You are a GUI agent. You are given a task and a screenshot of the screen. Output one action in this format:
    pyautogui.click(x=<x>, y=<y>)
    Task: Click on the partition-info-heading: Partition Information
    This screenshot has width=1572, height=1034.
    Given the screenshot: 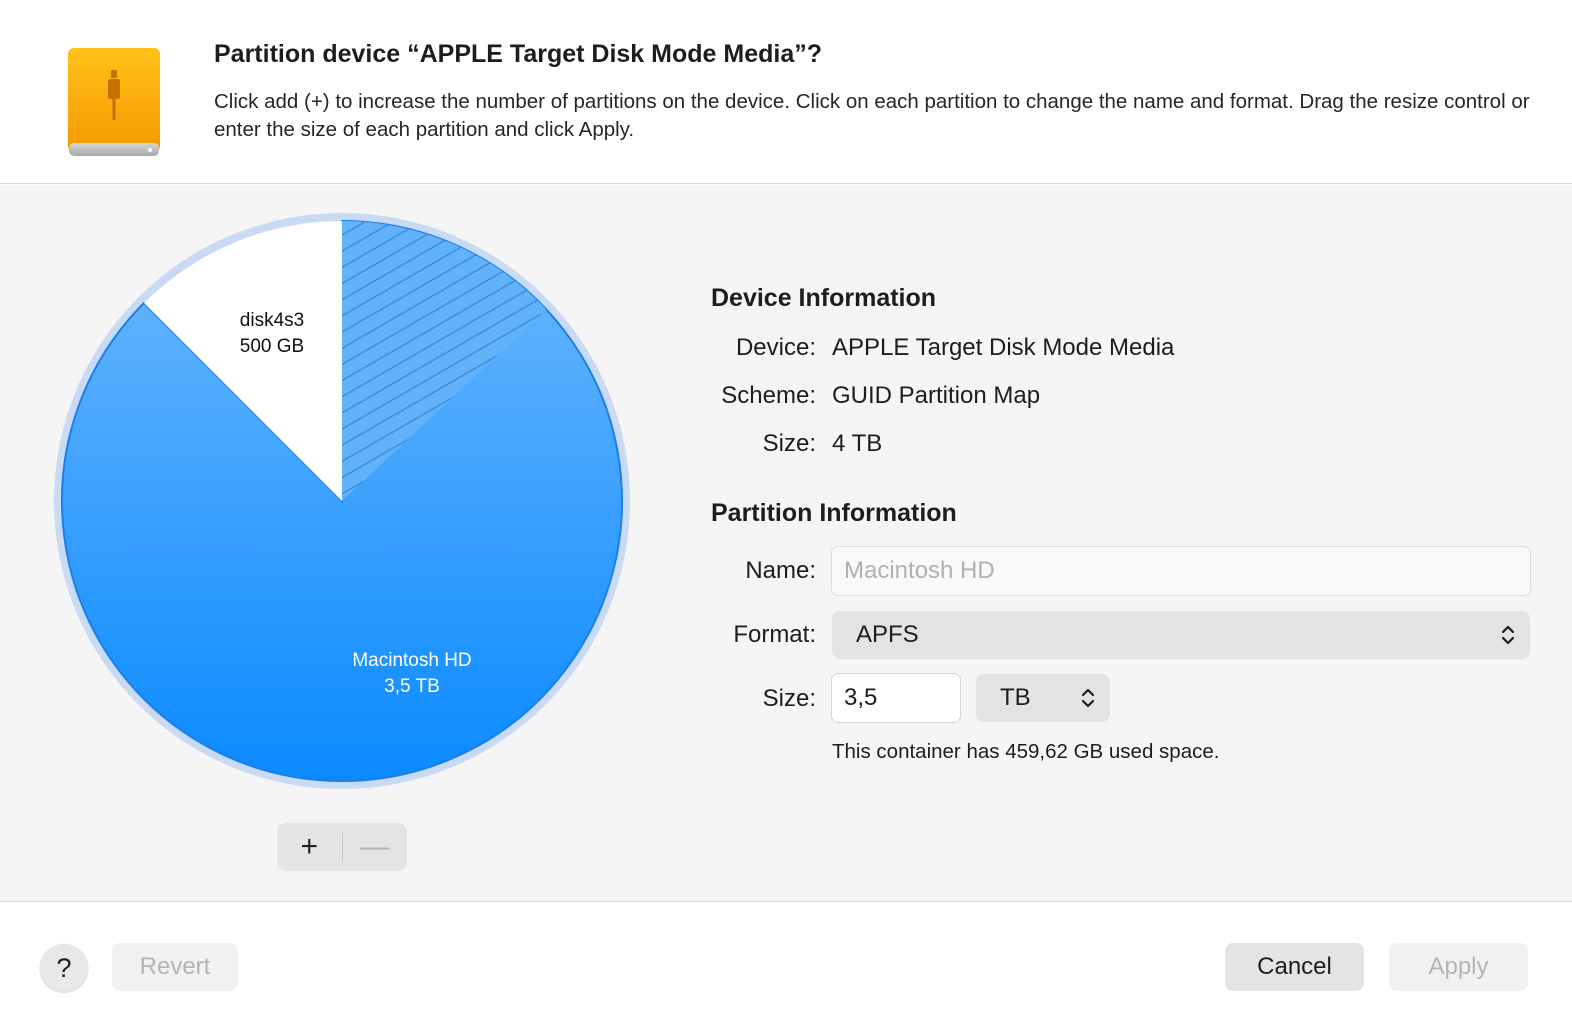 What is the action you would take?
    pyautogui.click(x=834, y=513)
    